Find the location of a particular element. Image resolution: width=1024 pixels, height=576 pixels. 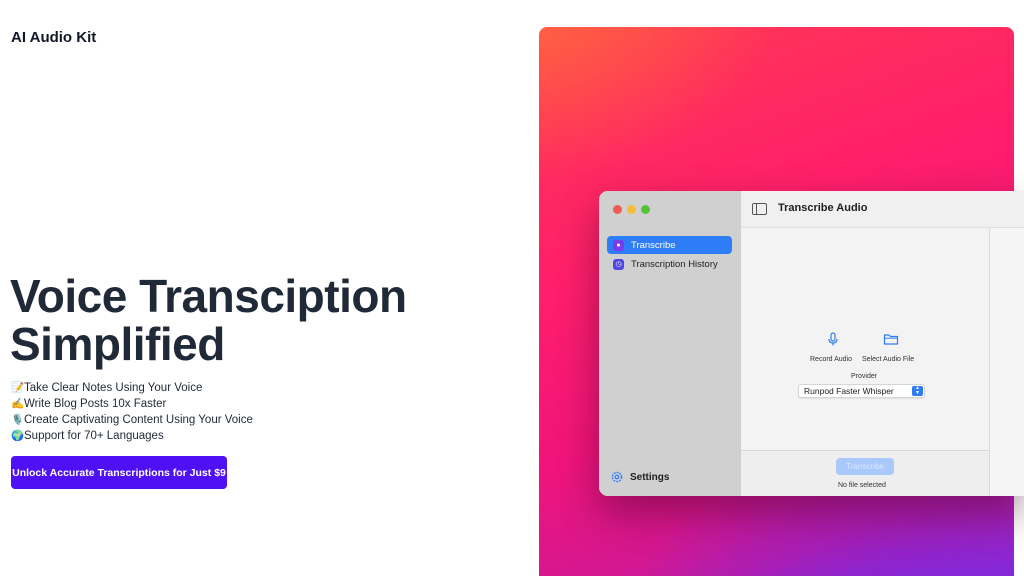

minimize-window-icon is located at coordinates (631, 209).